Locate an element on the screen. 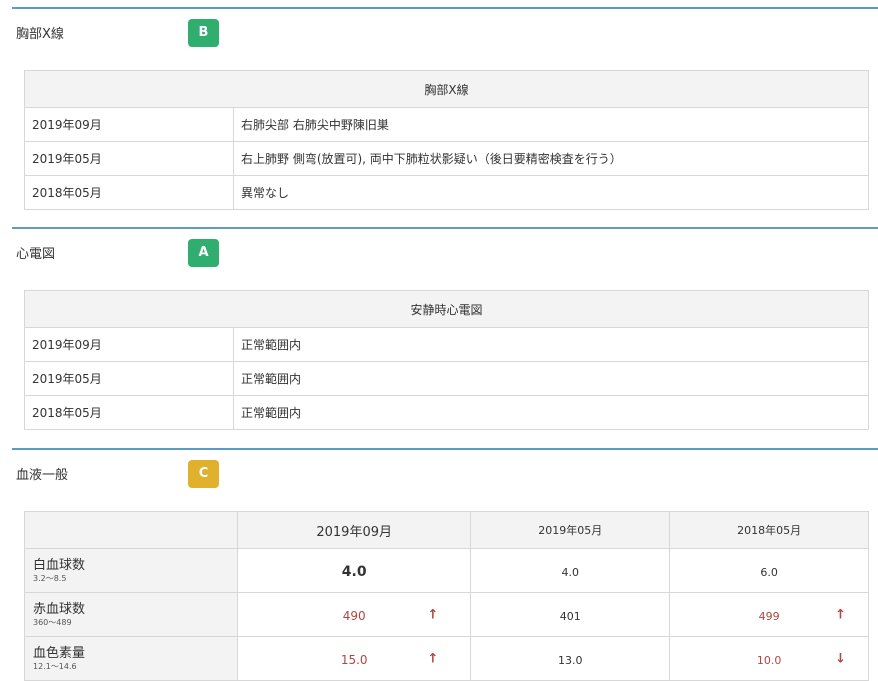  table-header: 胸部X線 is located at coordinates (446, 89).